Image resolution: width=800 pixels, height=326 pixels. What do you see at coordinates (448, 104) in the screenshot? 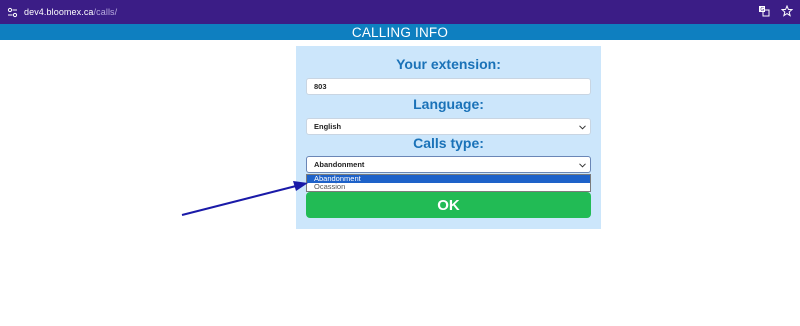
I see `language-label: Language:` at bounding box center [448, 104].